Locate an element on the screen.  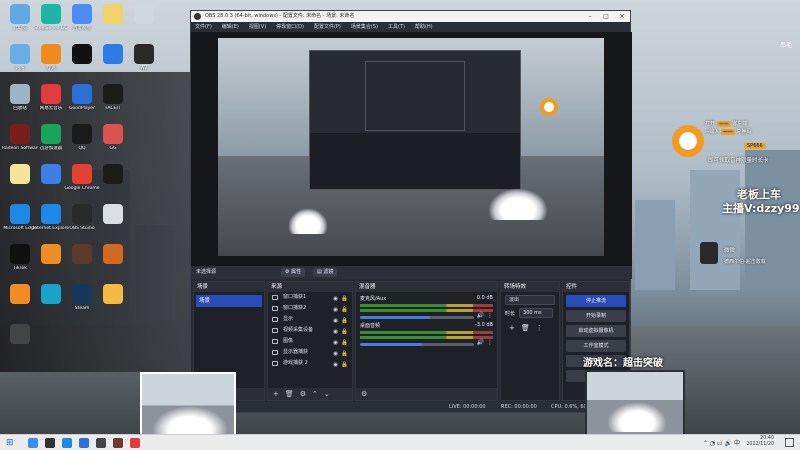
channel-name: 桌面音频 is located at coordinates (370, 326).